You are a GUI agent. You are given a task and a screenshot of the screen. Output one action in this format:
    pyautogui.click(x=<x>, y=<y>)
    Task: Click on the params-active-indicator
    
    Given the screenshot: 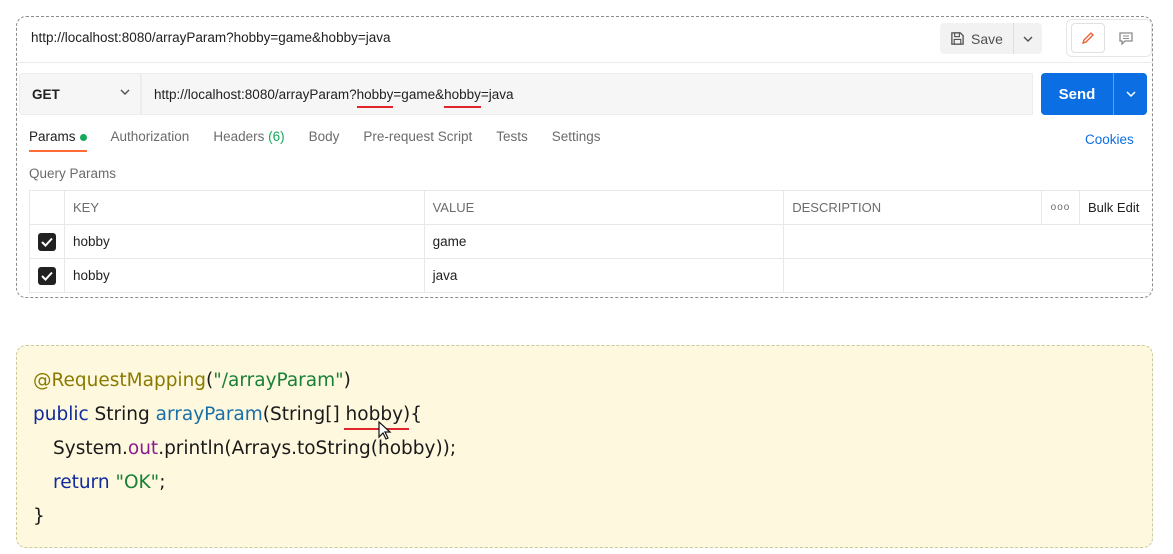 What is the action you would take?
    pyautogui.click(x=83, y=137)
    